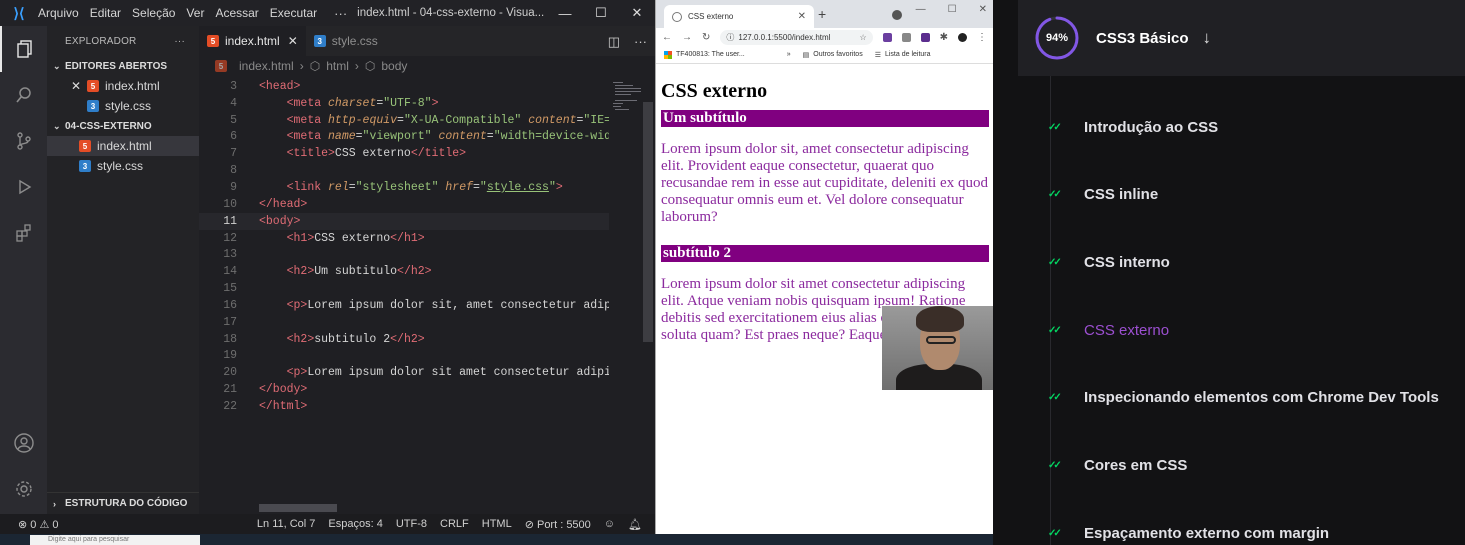  Describe the element at coordinates (179, 41) in the screenshot. I see `explorer-more-button: ···` at that location.